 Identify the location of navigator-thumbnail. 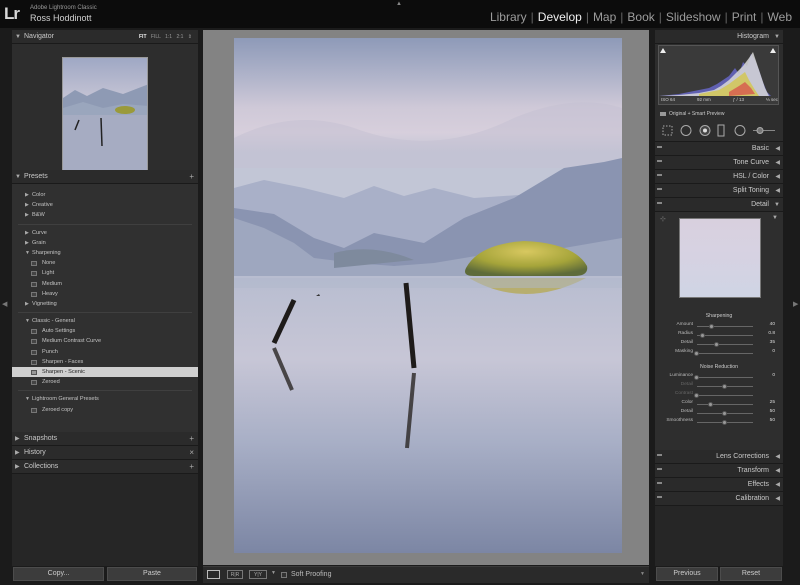
(105, 114).